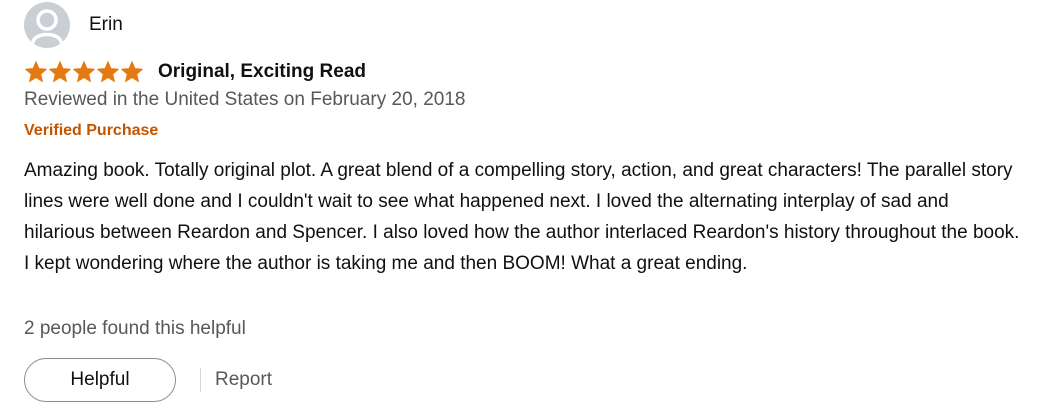 Image resolution: width=1050 pixels, height=414 pixels. Describe the element at coordinates (200, 380) in the screenshot. I see `action-divider` at that location.